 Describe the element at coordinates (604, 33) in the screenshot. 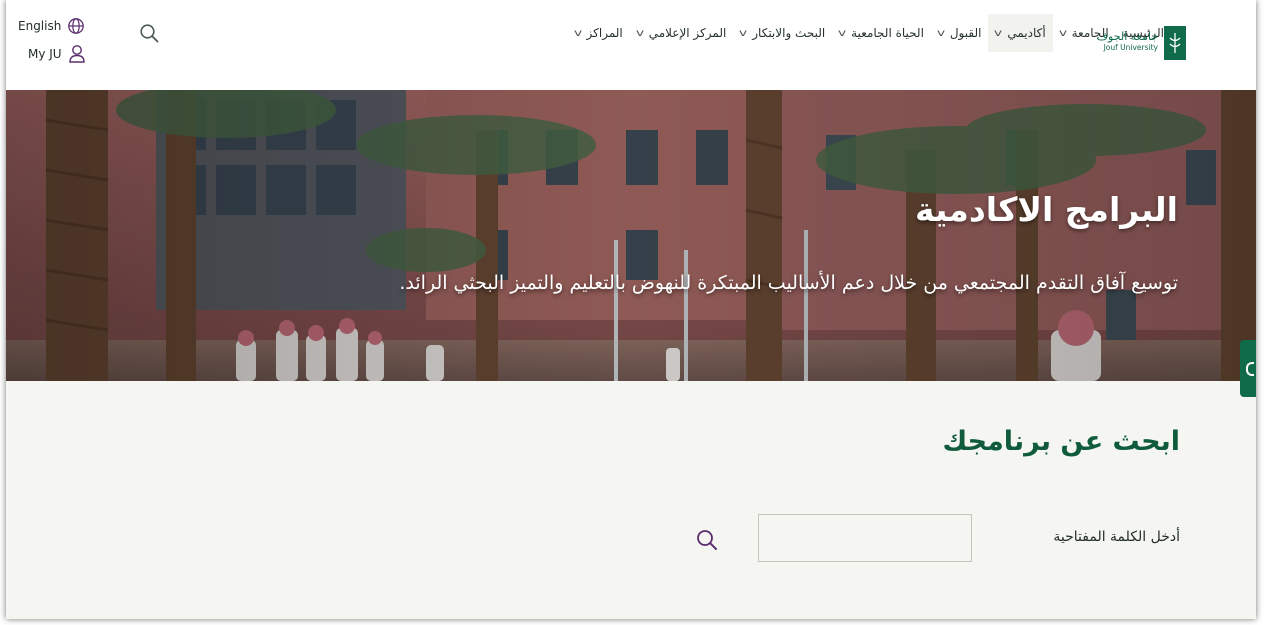

I see `nav-item-label: المراكز` at that location.